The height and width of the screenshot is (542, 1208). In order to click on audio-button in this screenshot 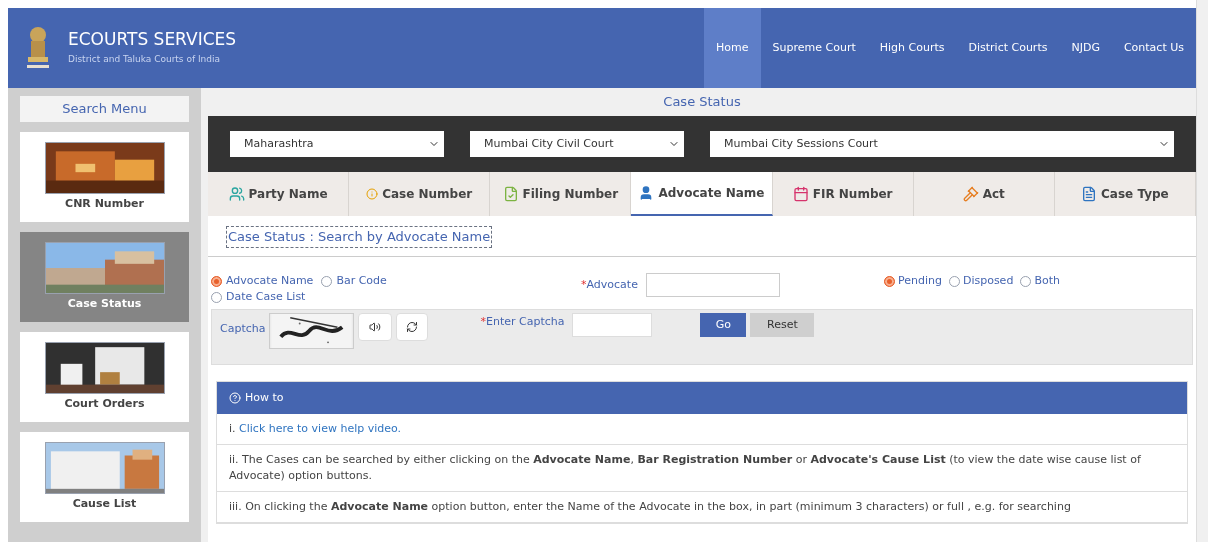, I will do `click(375, 327)`.